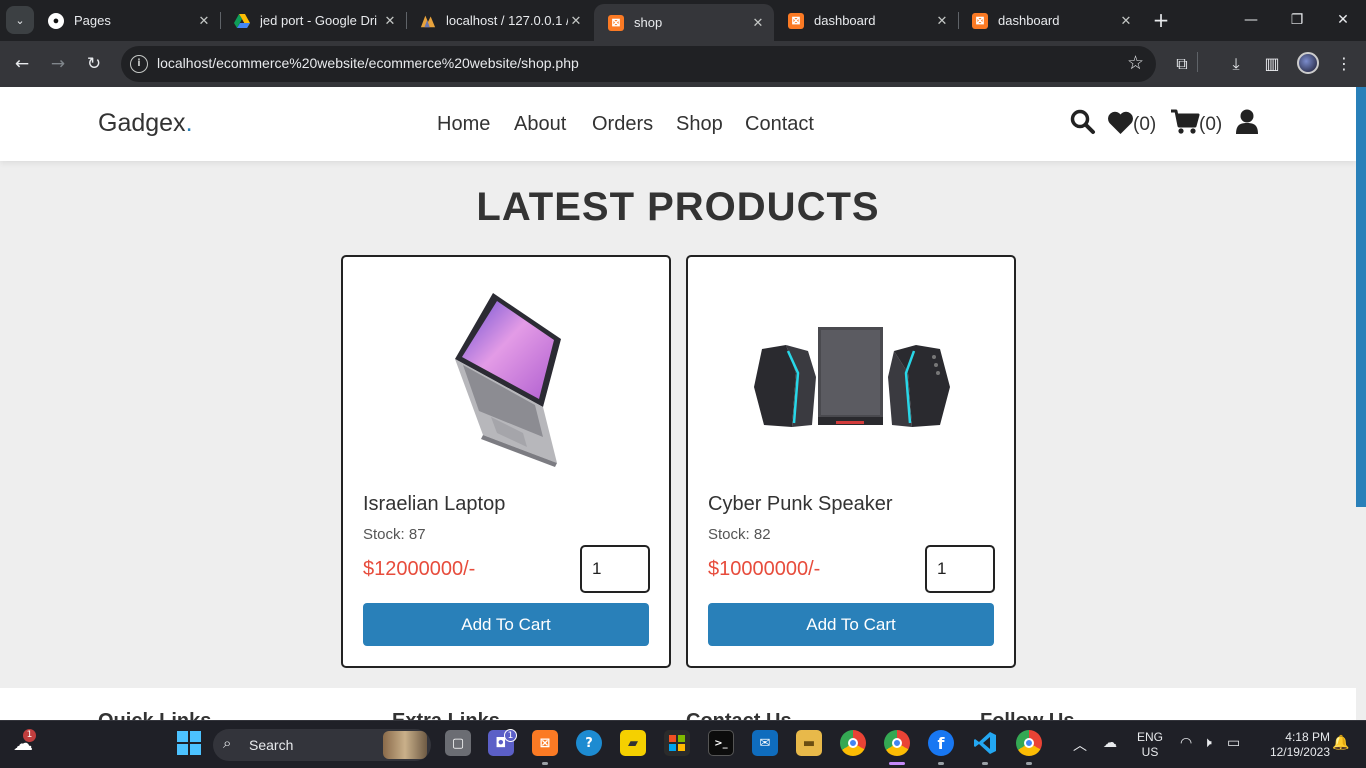 This screenshot has height=768, width=1366. What do you see at coordinates (1251, 20) in the screenshot?
I see `minimize-button: —` at bounding box center [1251, 20].